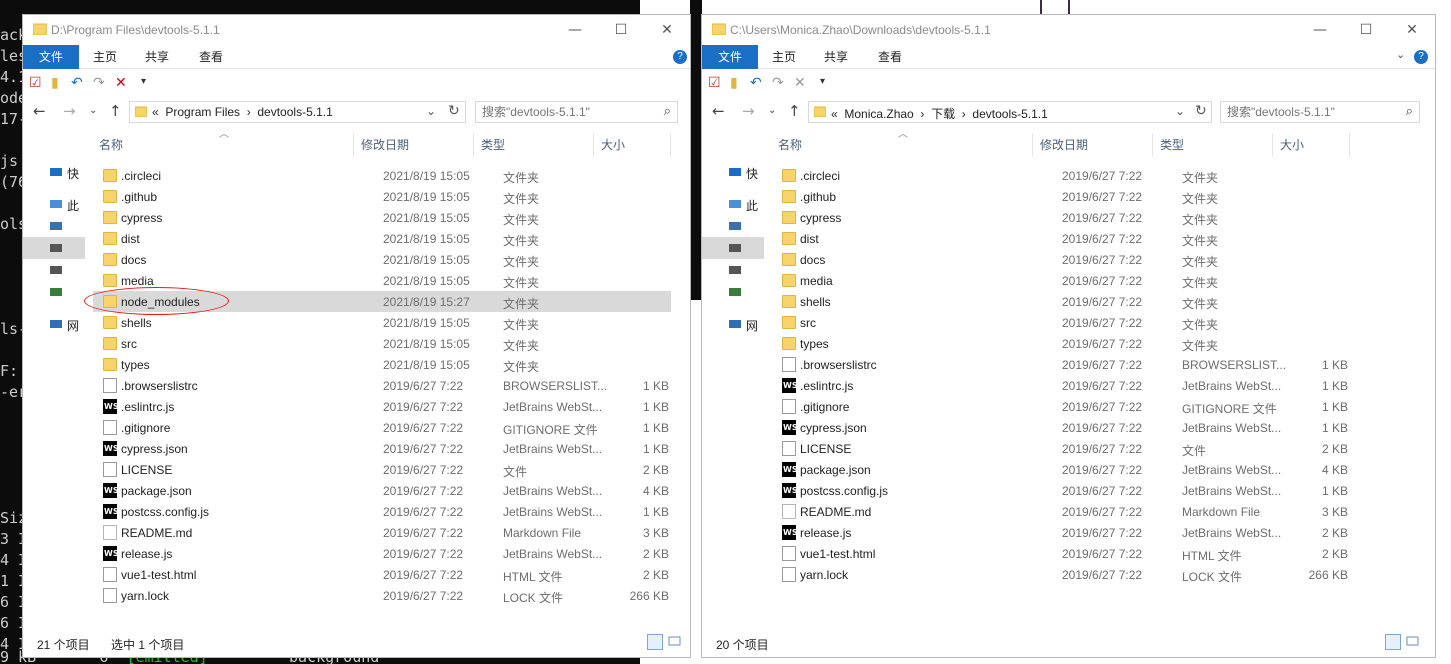  I want to click on file-row: yarn.lock 2019/6/27 7:22 LOCK 文件 266 KB, so click(1061, 574).